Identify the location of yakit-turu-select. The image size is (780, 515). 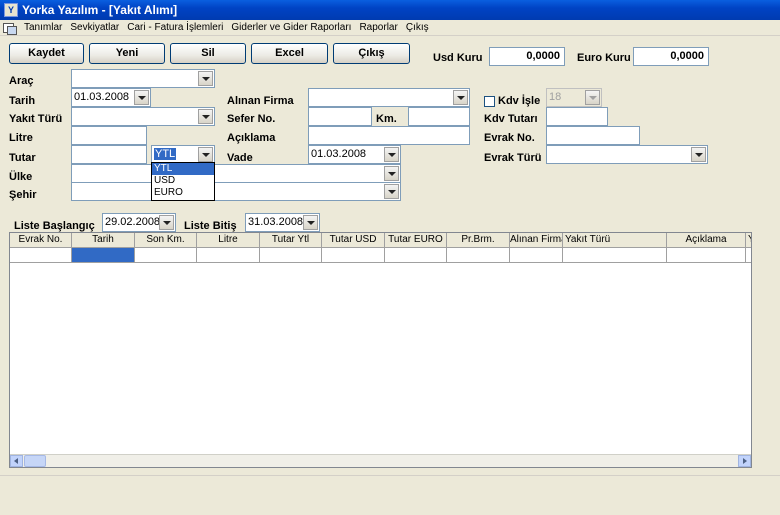
(143, 116).